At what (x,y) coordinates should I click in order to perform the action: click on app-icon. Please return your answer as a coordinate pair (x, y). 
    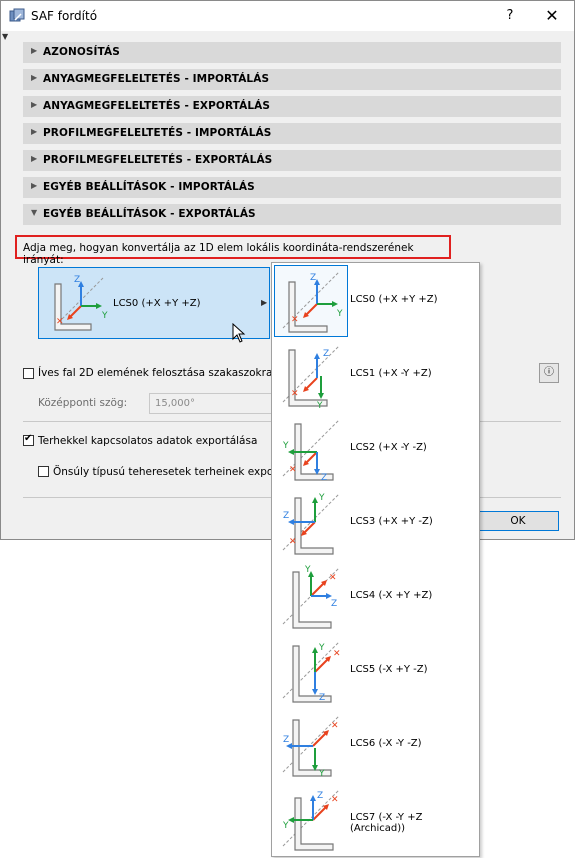
    Looking at the image, I should click on (17, 15).